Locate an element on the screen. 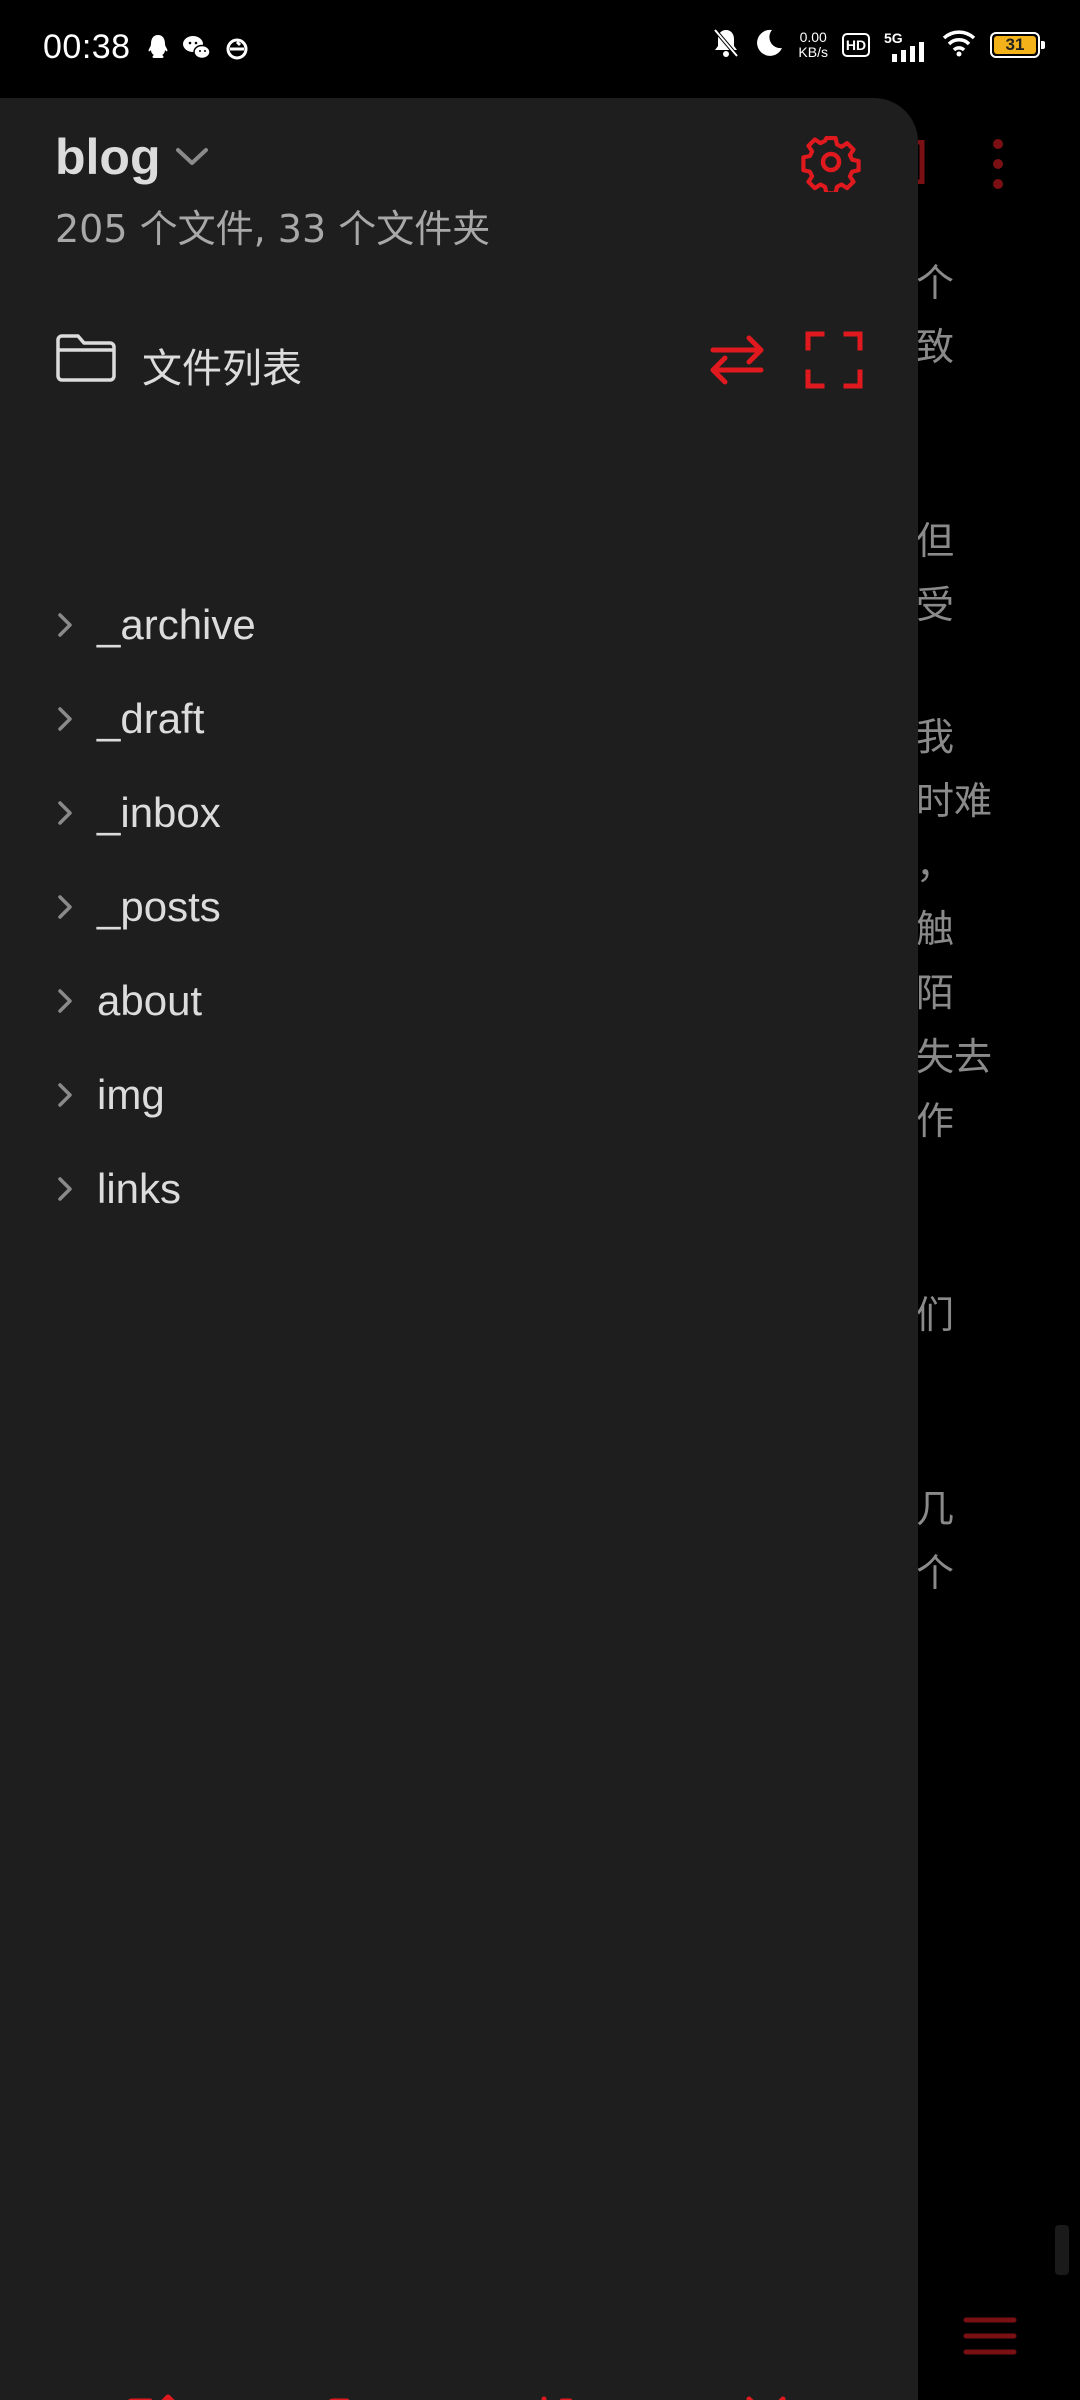 This screenshot has height=2400, width=1080. folder-label: links is located at coordinates (139, 1188).